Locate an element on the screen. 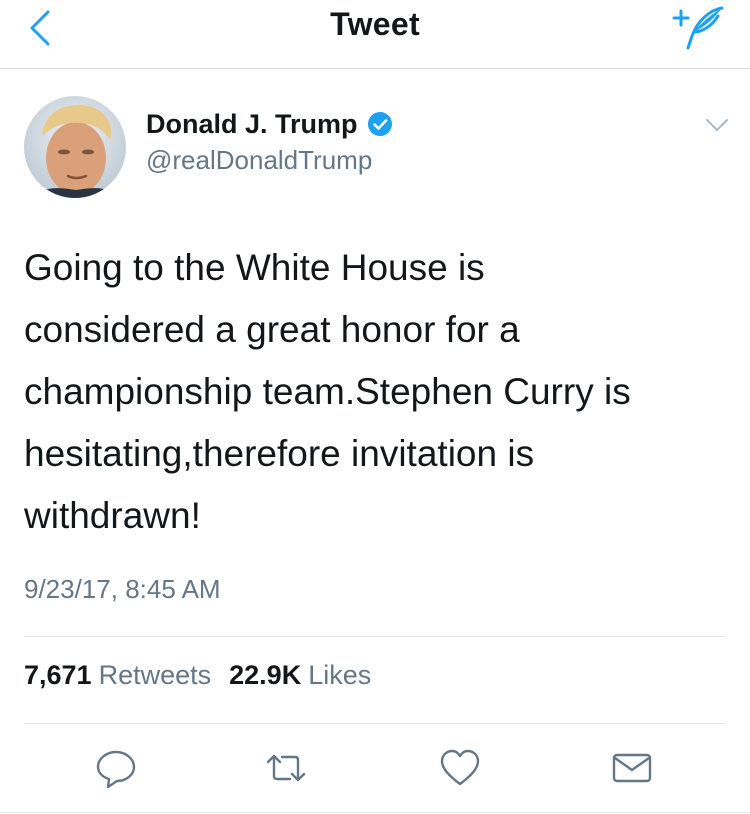 This screenshot has width=750, height=814. page-title: Tweet is located at coordinates (375, 24).